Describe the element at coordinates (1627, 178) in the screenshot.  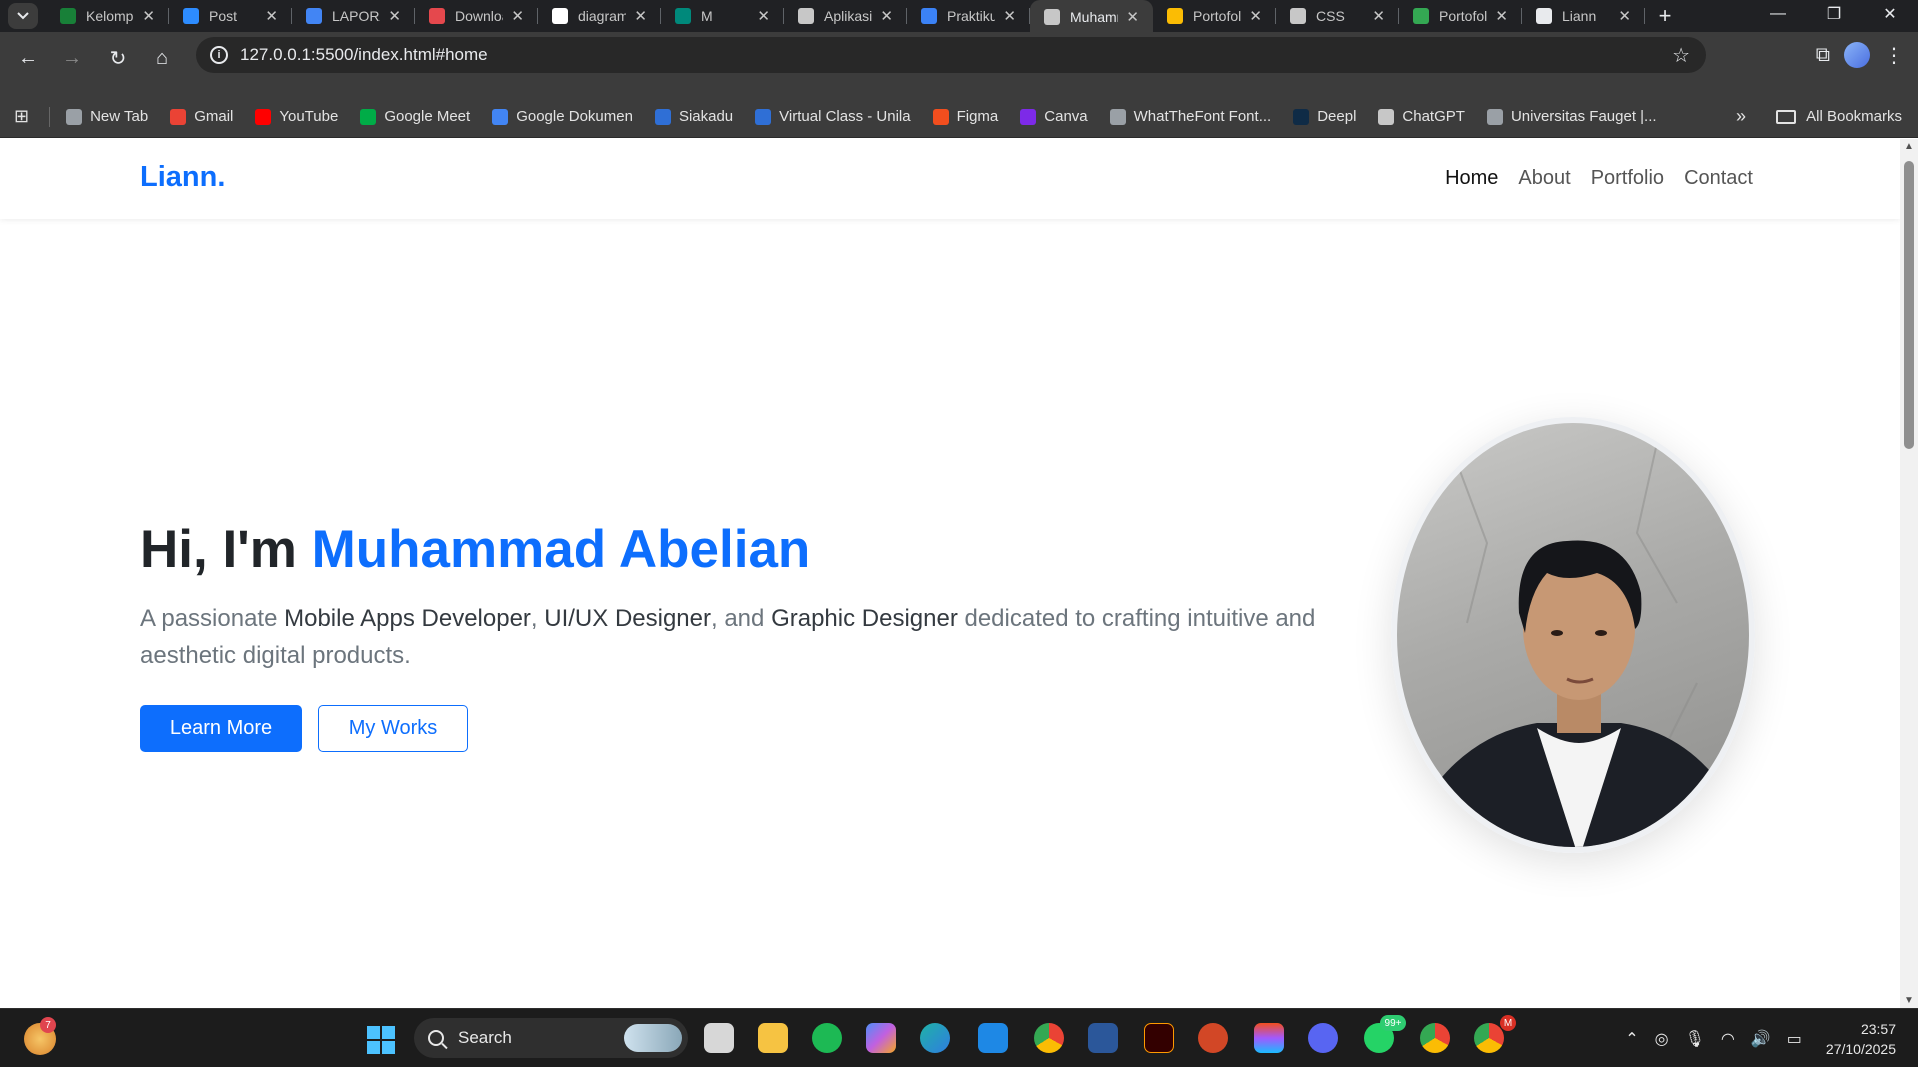
I see `nav-link-portfolio: Portfolio` at that location.